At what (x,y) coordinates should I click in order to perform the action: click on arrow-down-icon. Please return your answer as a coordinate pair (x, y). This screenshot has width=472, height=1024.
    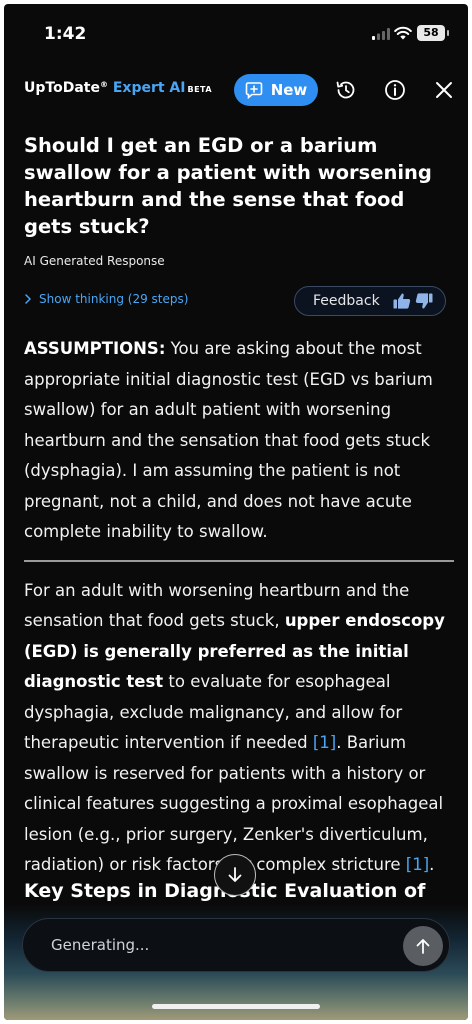
    Looking at the image, I should click on (235, 874).